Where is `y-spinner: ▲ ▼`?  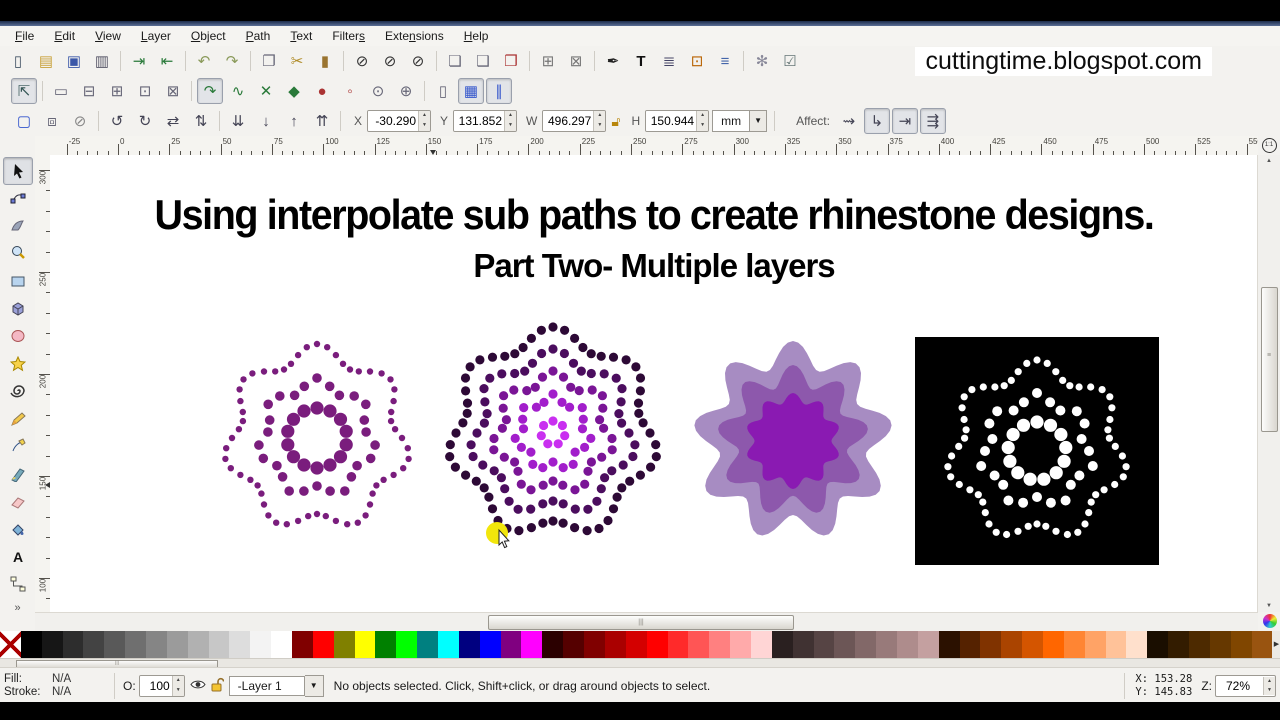
y-spinner: ▲ ▼ is located at coordinates (510, 121).